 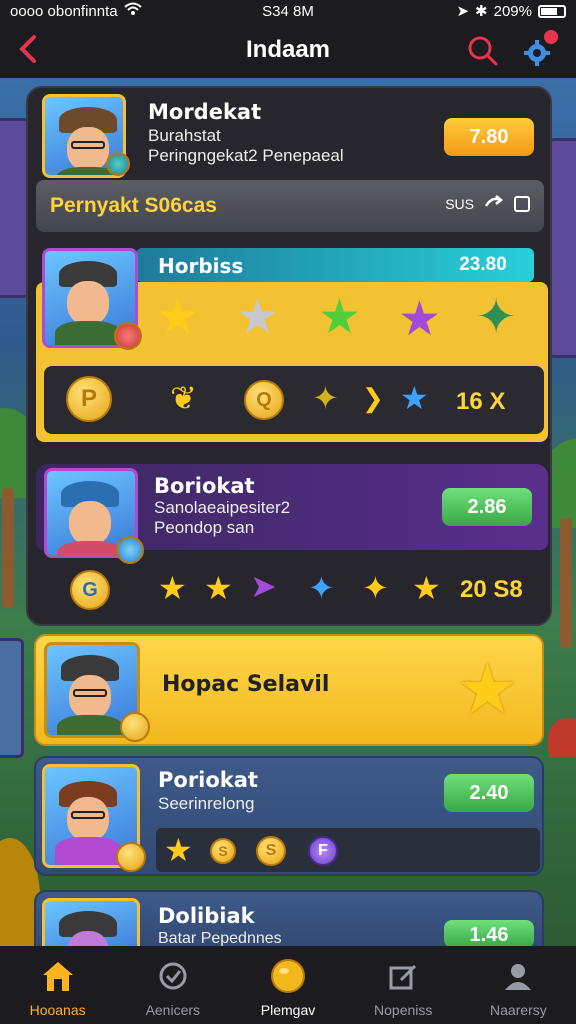 What do you see at coordinates (220, 938) in the screenshot?
I see `item-subtitle: Batar Pepednnes` at bounding box center [220, 938].